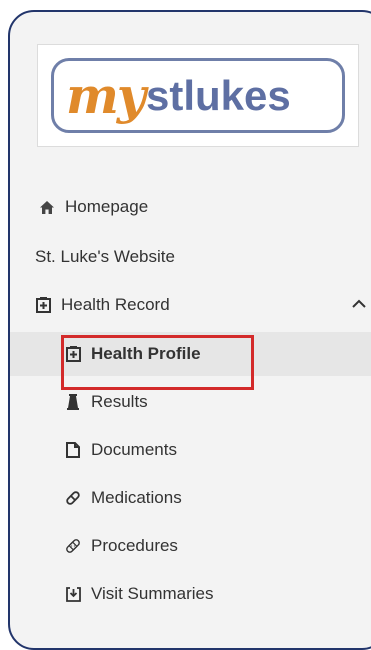 The width and height of the screenshot is (371, 650). What do you see at coordinates (190, 498) in the screenshot?
I see `nav-medications: Medications` at bounding box center [190, 498].